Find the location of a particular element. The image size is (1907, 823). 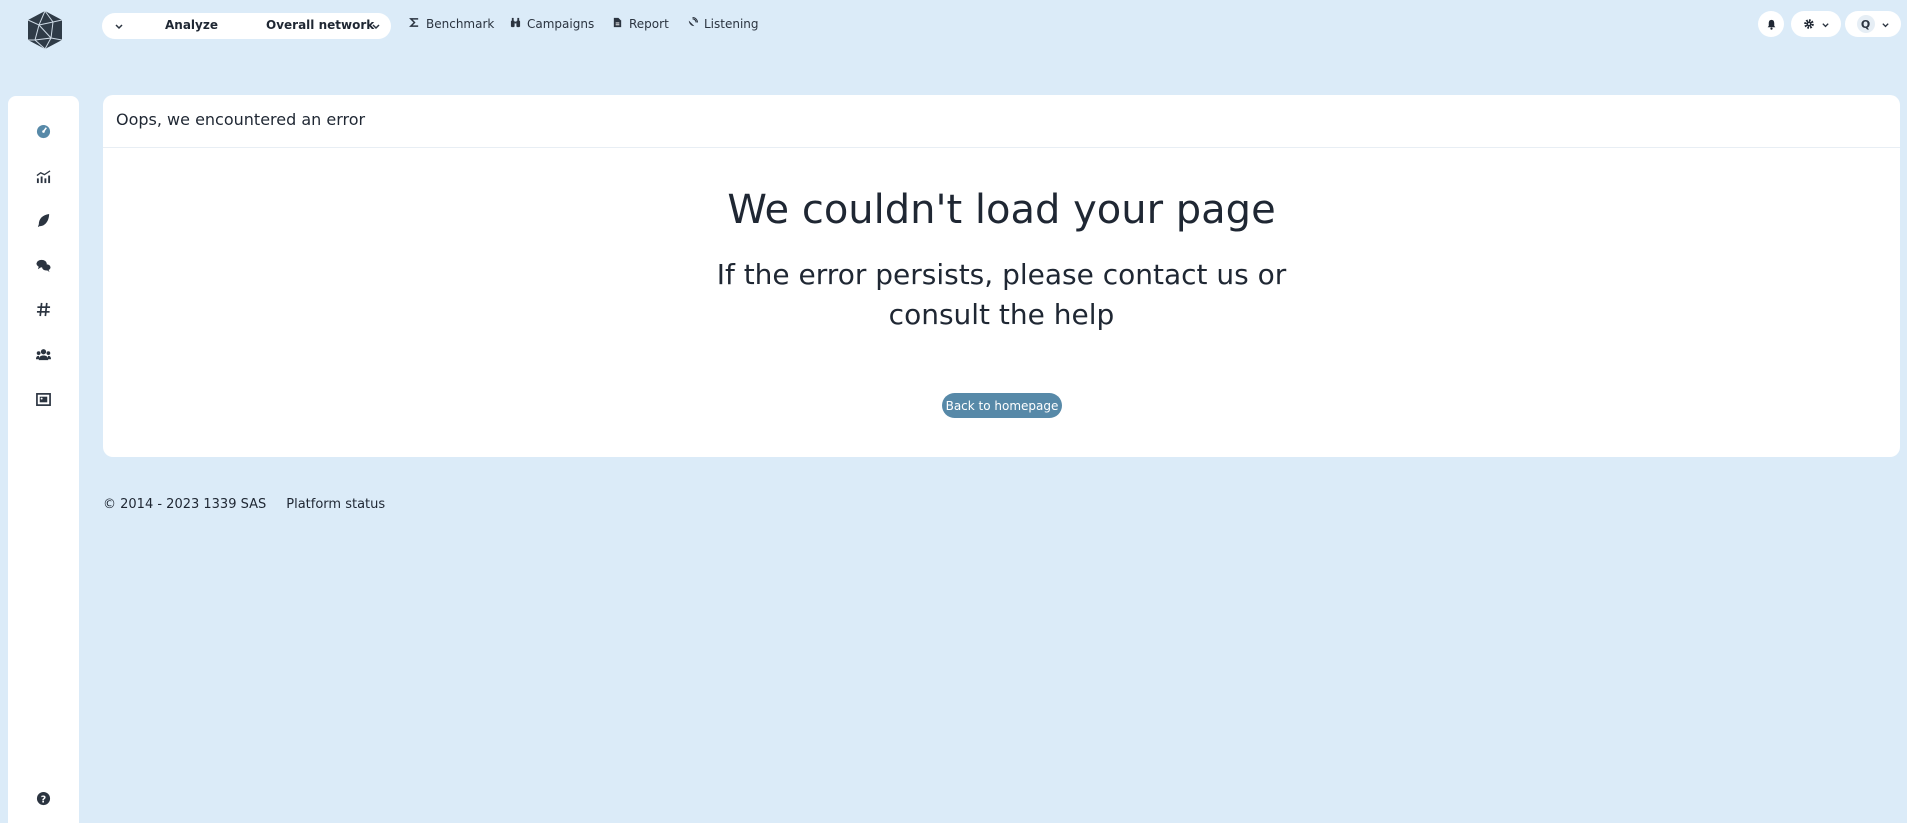

stats-icon is located at coordinates (43, 176).